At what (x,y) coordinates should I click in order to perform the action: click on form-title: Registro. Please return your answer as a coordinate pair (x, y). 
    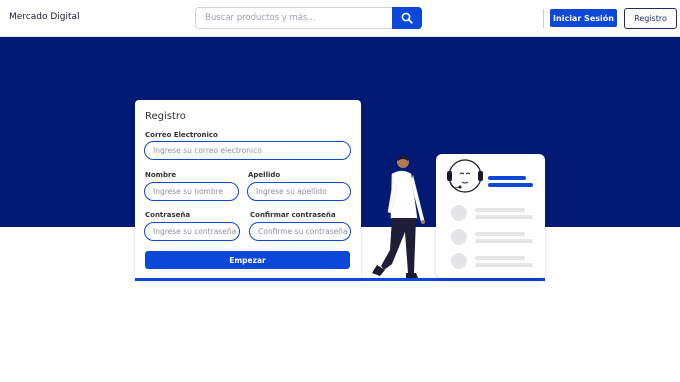
    Looking at the image, I should click on (165, 116).